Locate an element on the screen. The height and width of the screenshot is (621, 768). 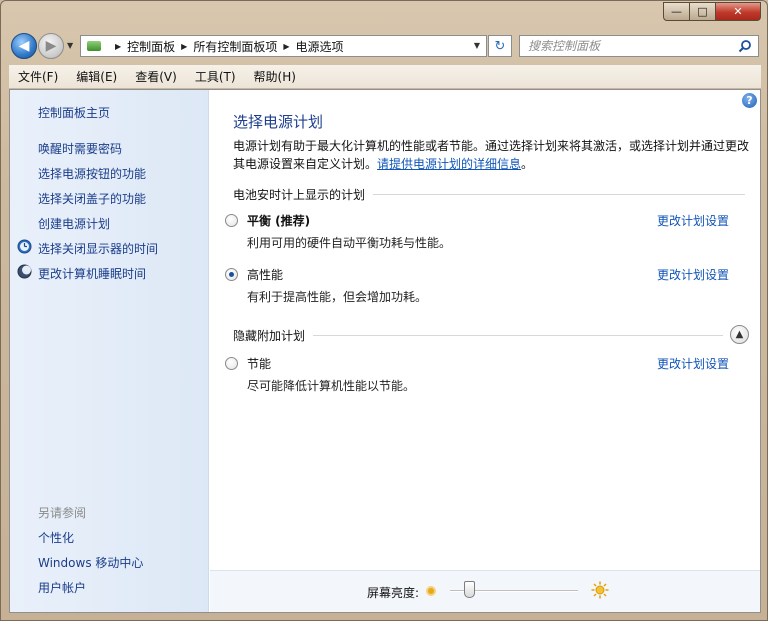
sidebar-lid-close-function: 选择关闭盖子的功能 is located at coordinates (92, 198).